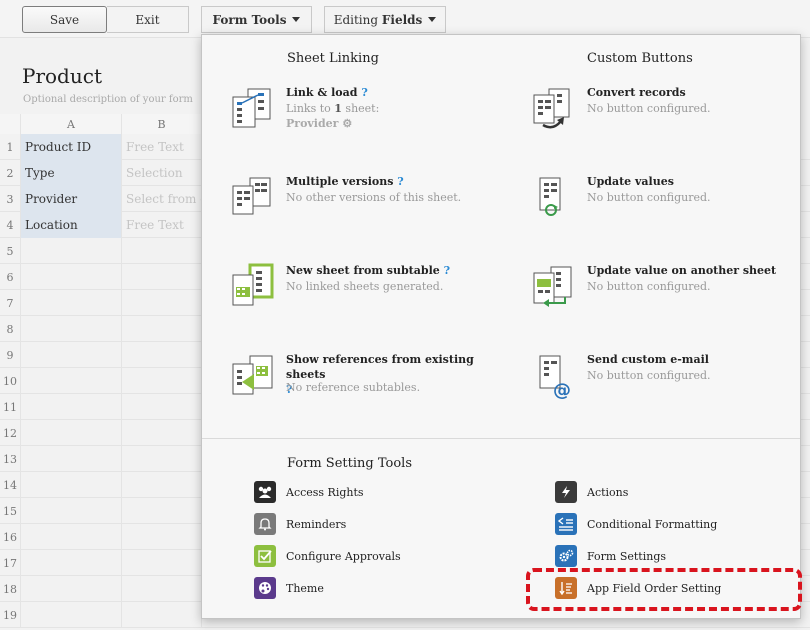 The width and height of the screenshot is (810, 630). What do you see at coordinates (10, 537) in the screenshot?
I see `row-number: 16` at bounding box center [10, 537].